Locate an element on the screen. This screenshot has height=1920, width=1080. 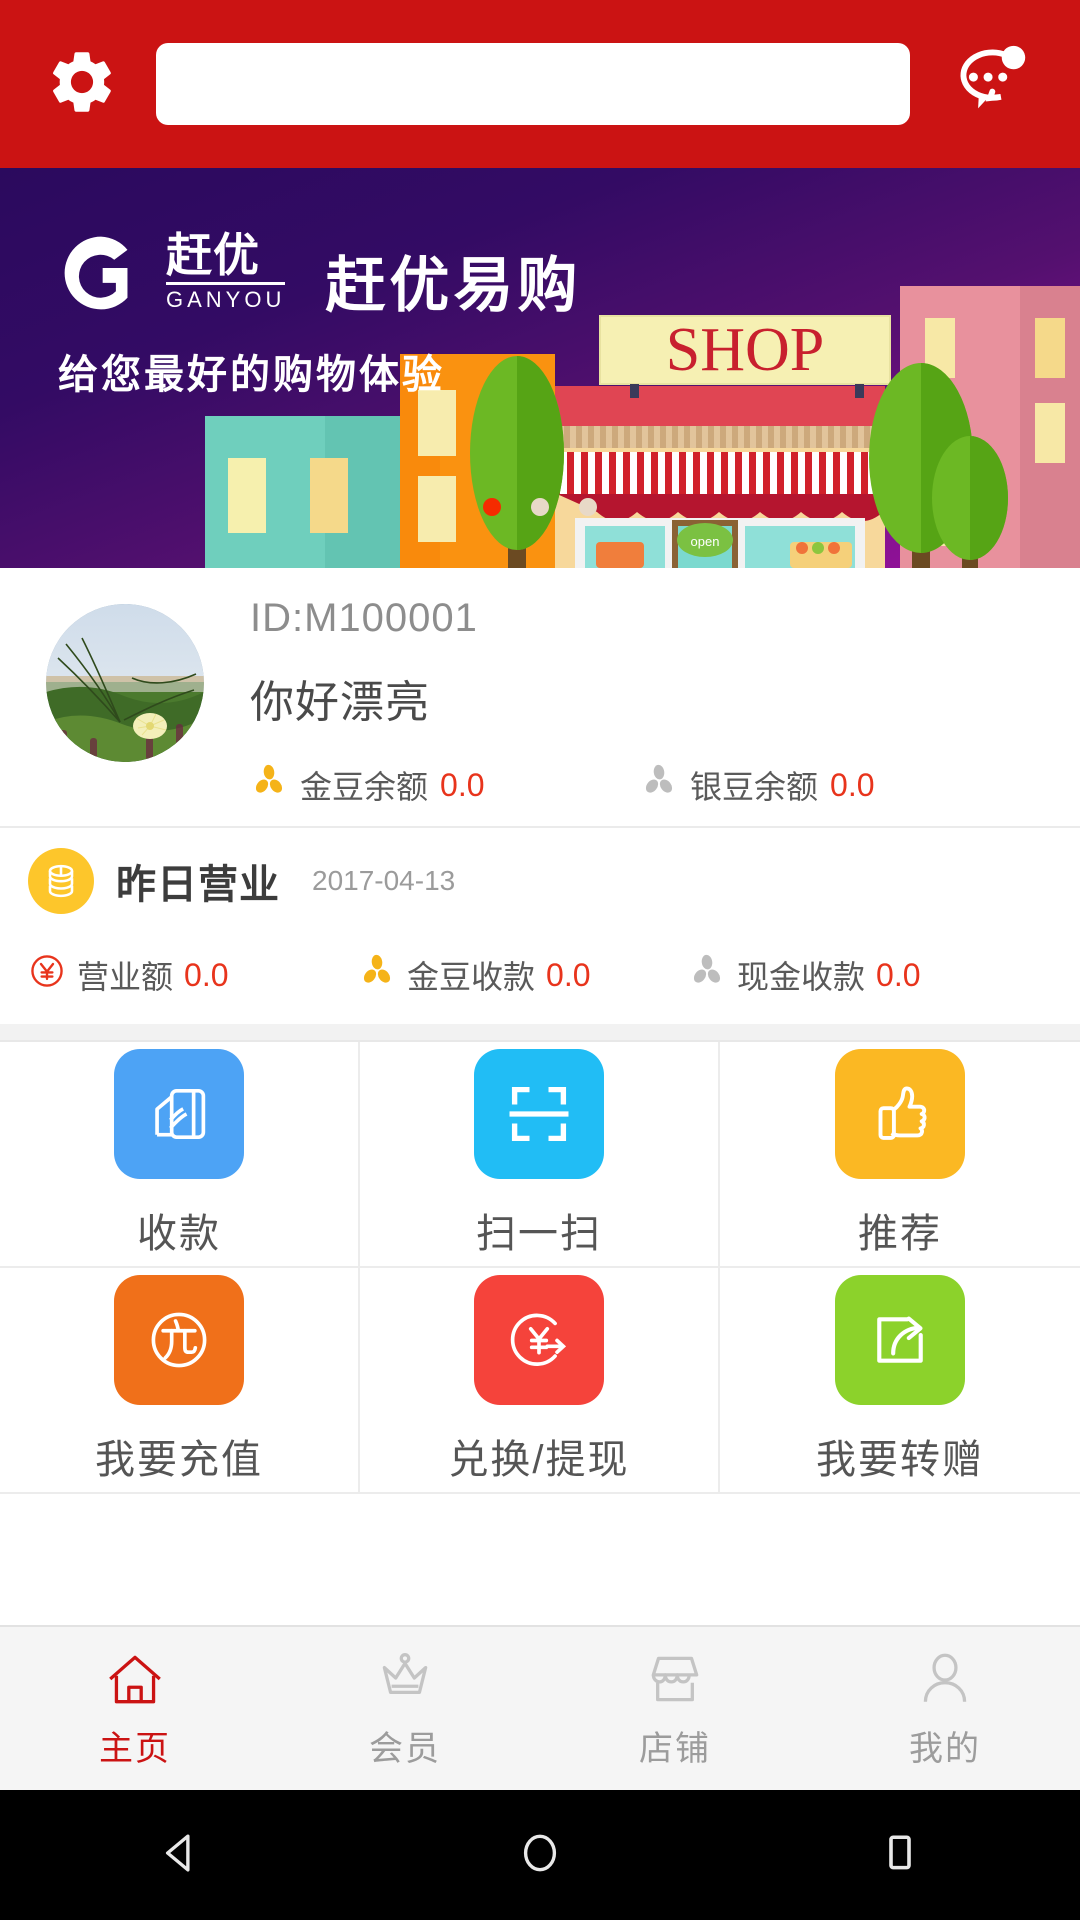
banner-text-block: 赶优 GANYOU 赶优易购 给您最好的购物体验 is located at coordinates (319, 315).